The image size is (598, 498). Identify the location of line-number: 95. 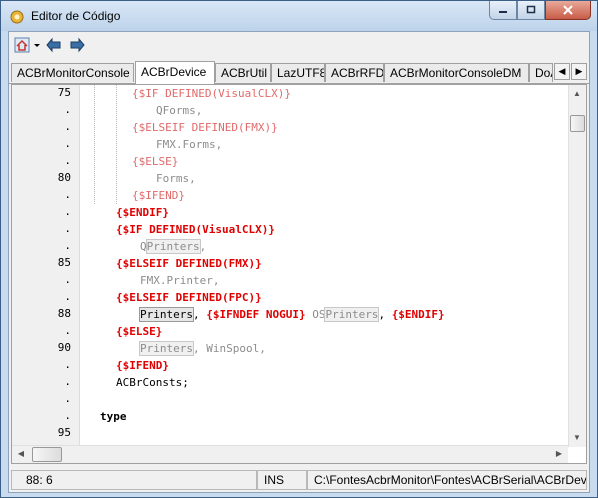
(64, 432).